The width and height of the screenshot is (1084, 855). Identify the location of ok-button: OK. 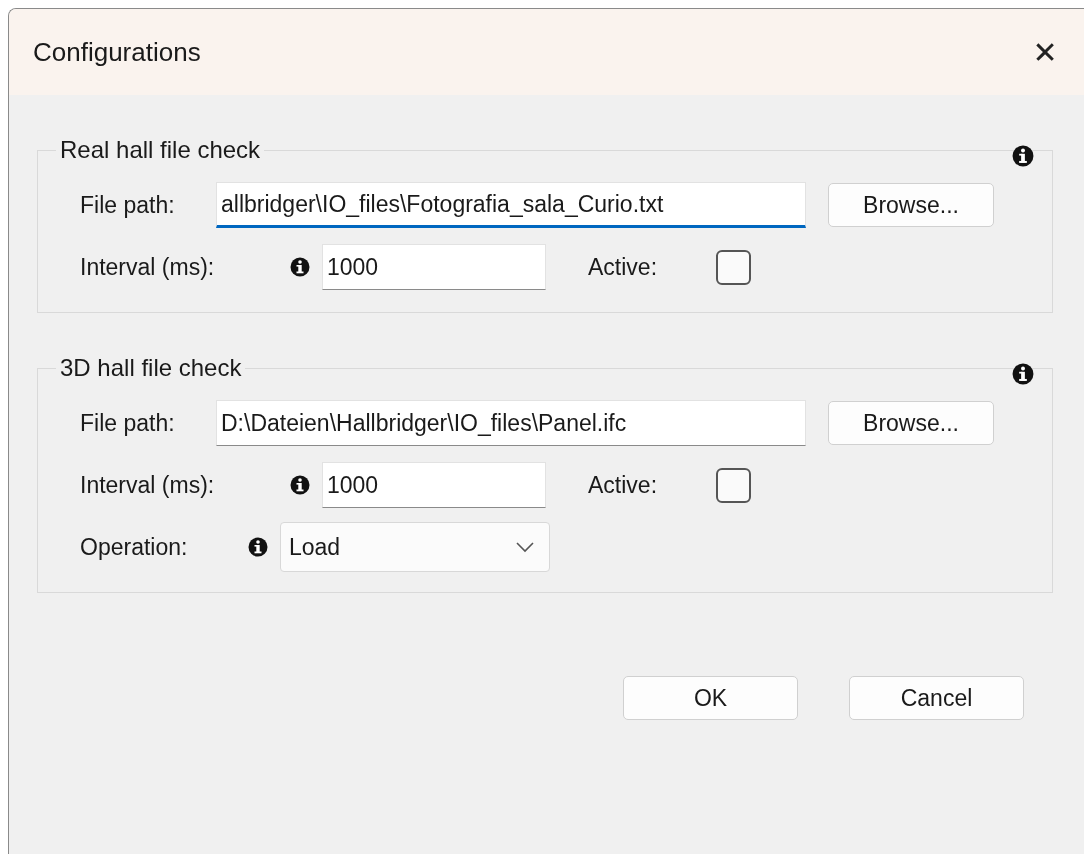
(710, 698).